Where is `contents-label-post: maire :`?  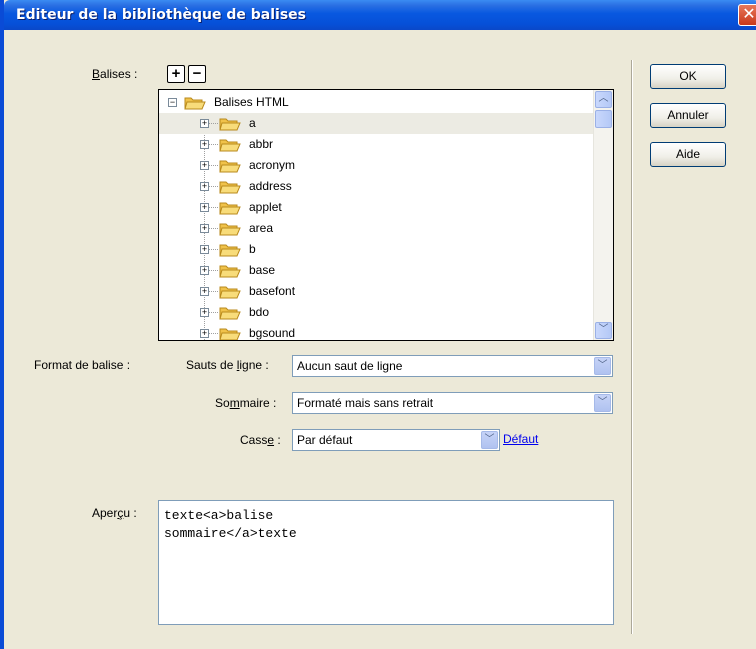
contents-label-post: maire : is located at coordinates (258, 403).